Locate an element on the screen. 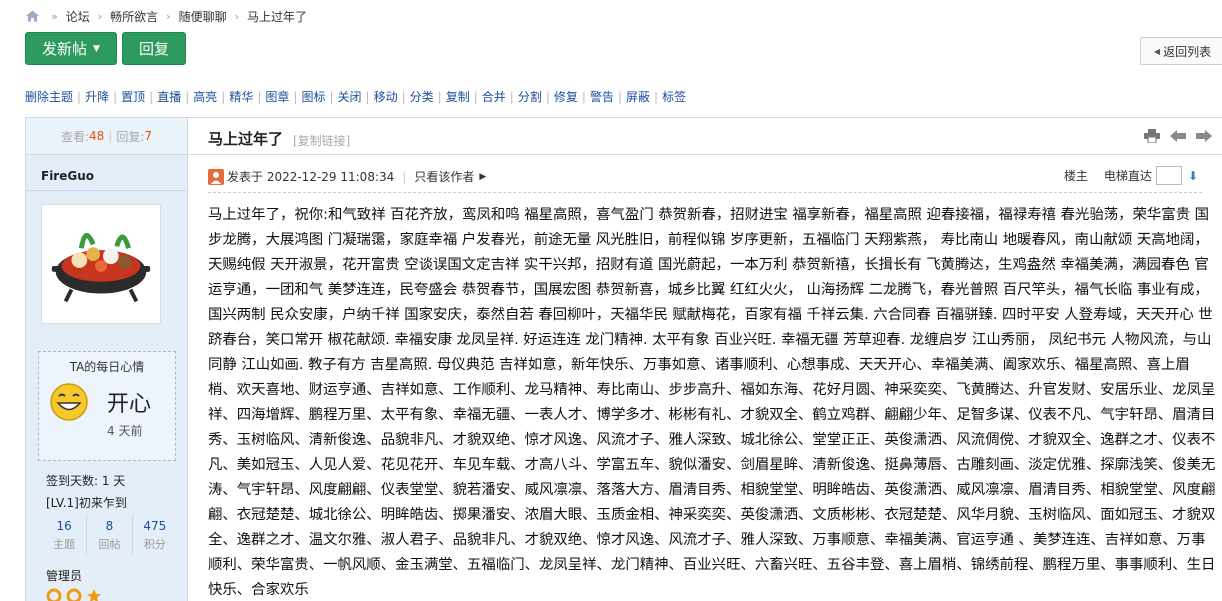  floor-input is located at coordinates (1168, 175).